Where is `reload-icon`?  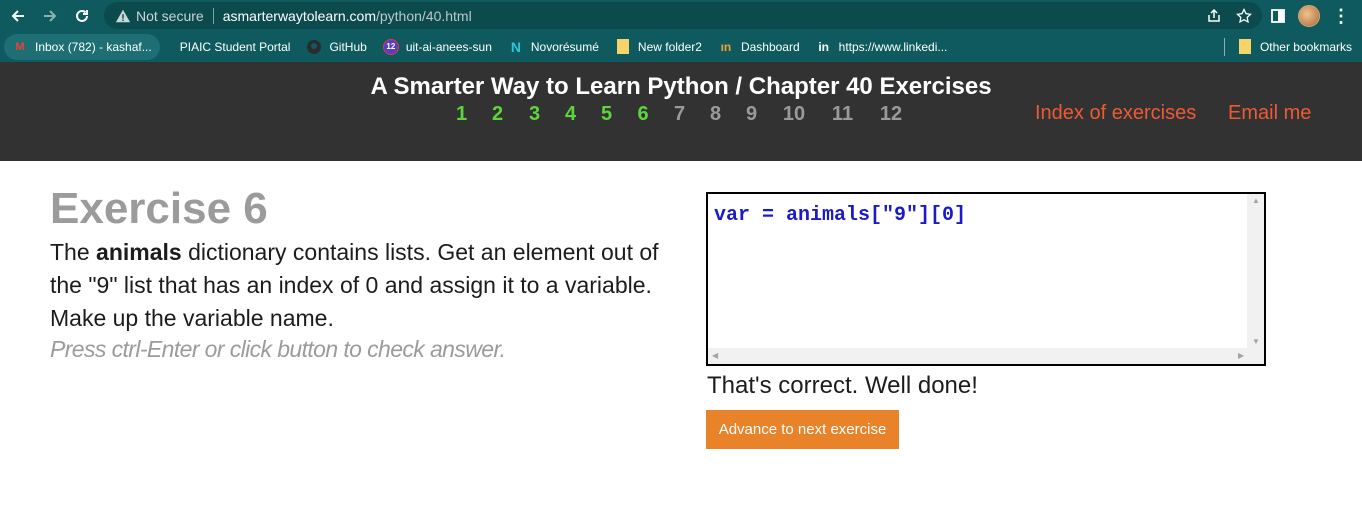 reload-icon is located at coordinates (82, 15).